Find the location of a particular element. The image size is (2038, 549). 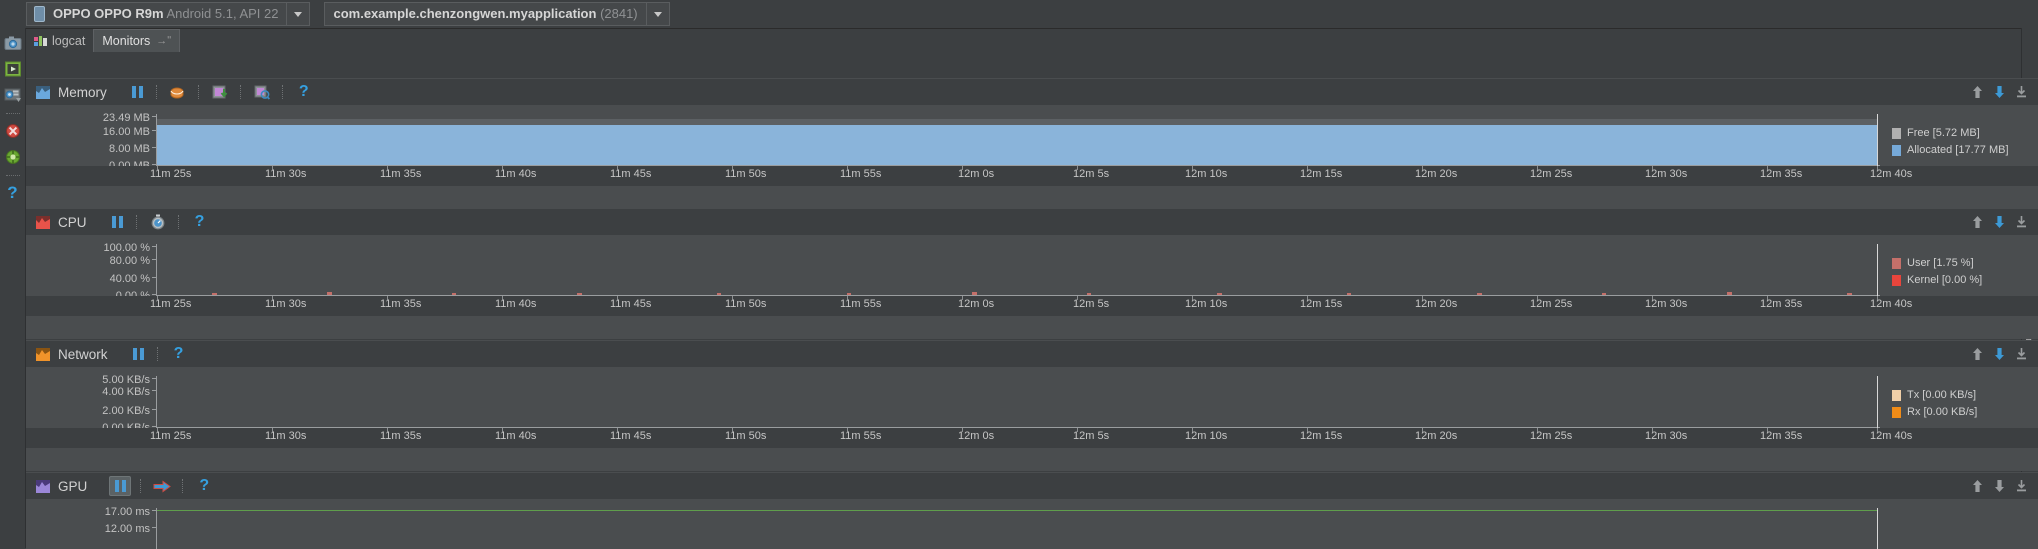

memory-graph-icon is located at coordinates (43, 92).